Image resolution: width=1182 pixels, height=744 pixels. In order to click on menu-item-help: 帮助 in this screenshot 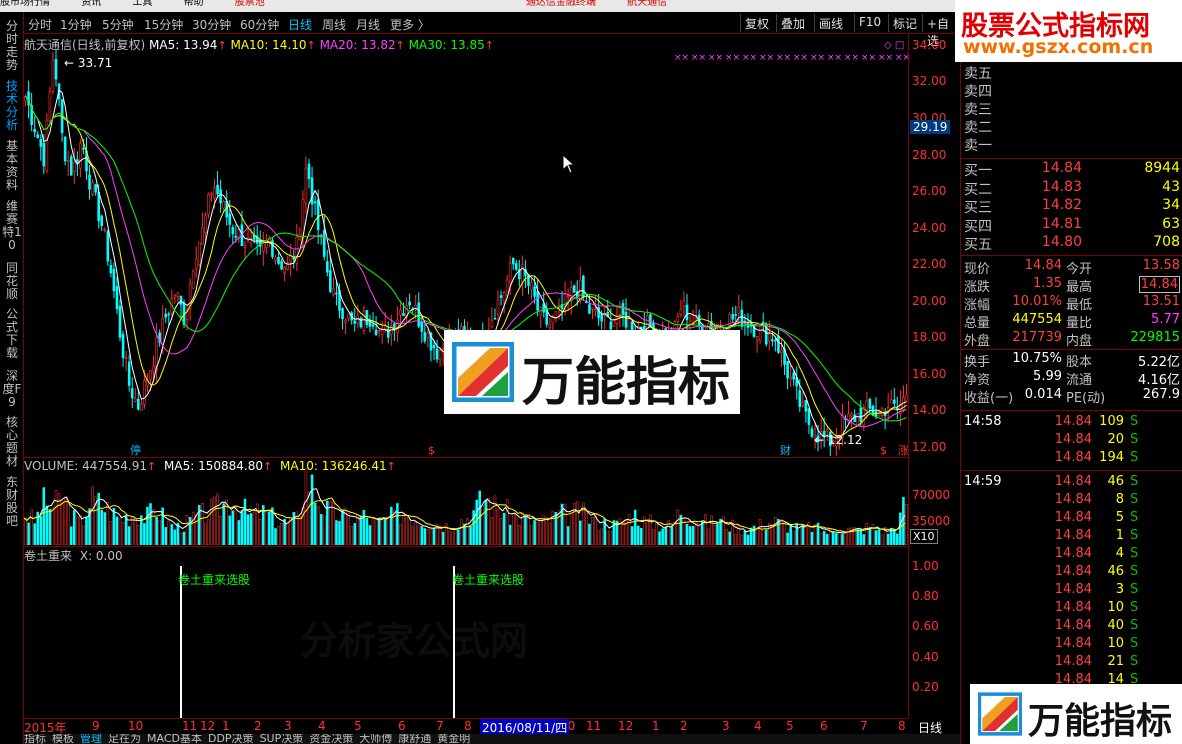, I will do `click(194, 4)`.